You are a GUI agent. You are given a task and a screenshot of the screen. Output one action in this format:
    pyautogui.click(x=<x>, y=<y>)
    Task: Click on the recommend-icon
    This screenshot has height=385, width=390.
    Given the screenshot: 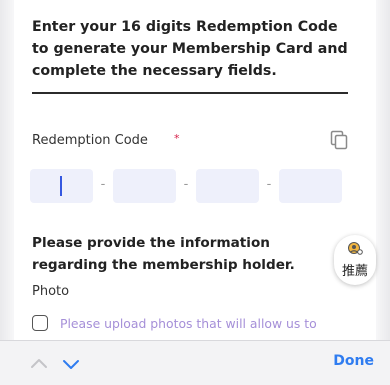 What is the action you would take?
    pyautogui.click(x=355, y=248)
    